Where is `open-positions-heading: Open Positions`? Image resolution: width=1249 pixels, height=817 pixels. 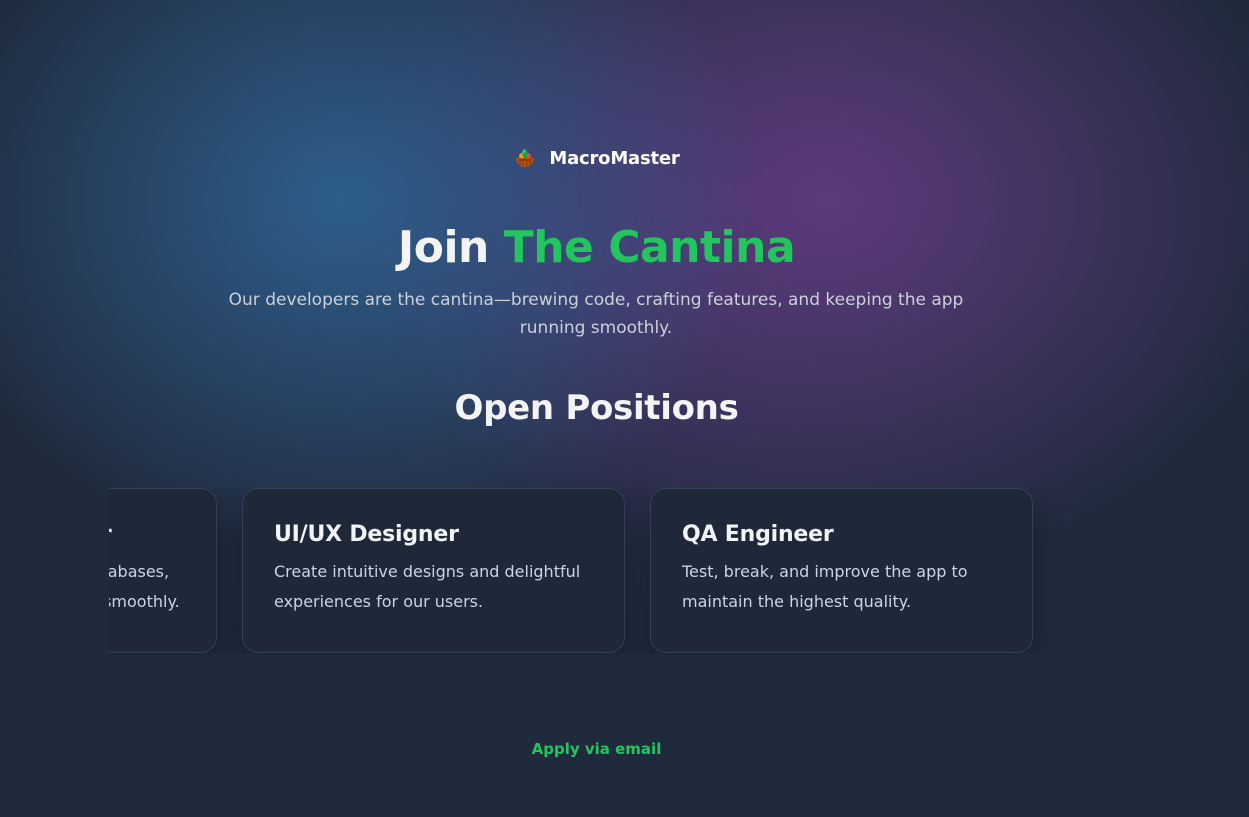 open-positions-heading: Open Positions is located at coordinates (596, 408).